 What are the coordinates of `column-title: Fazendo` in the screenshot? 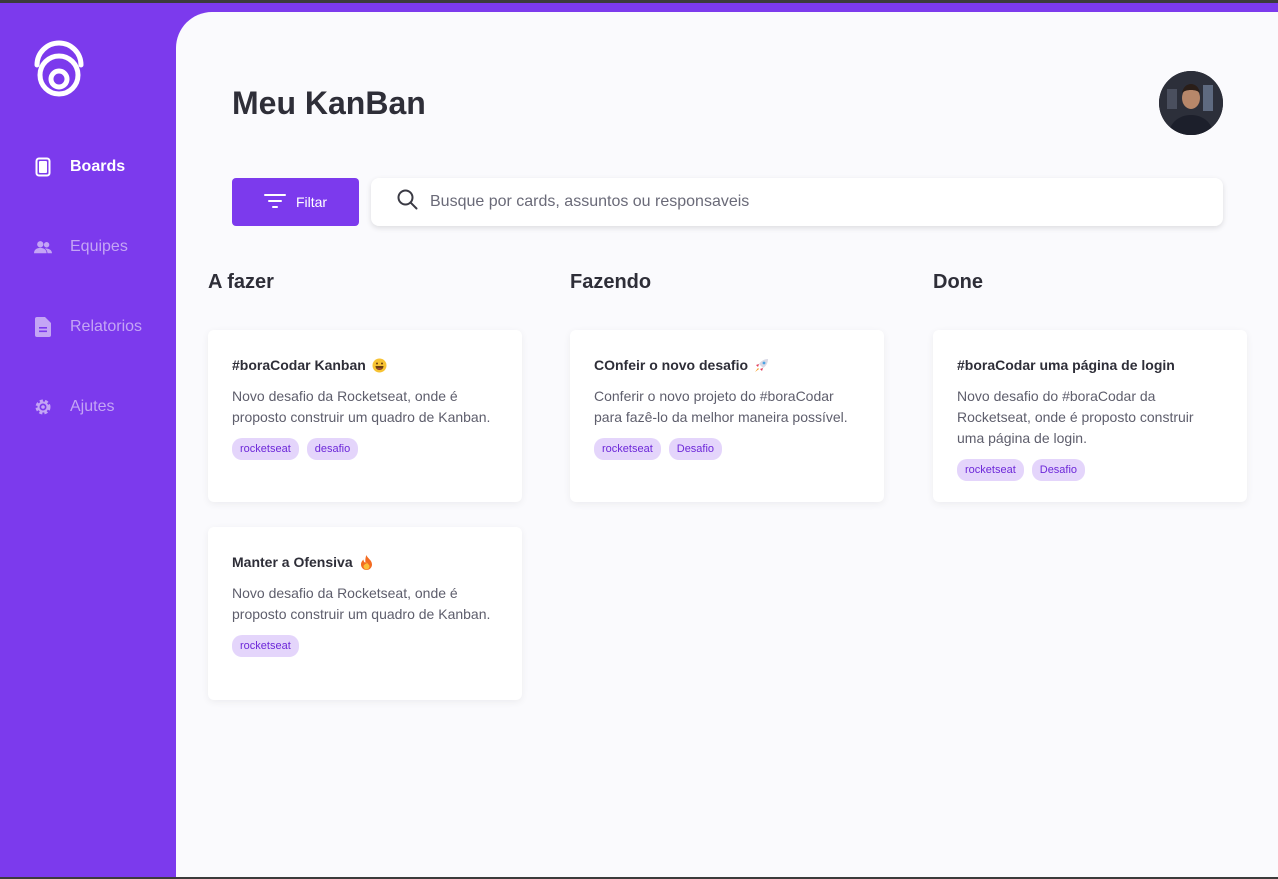 It's located at (611, 282).